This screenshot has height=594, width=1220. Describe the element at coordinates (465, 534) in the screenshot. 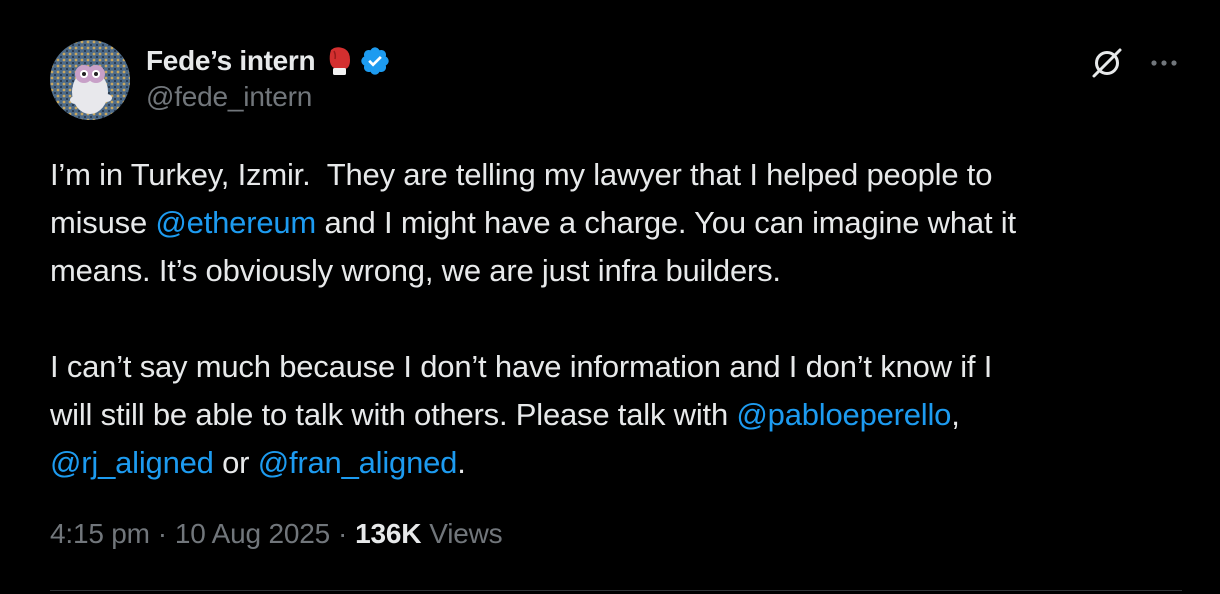

I see `views-label: Views` at that location.